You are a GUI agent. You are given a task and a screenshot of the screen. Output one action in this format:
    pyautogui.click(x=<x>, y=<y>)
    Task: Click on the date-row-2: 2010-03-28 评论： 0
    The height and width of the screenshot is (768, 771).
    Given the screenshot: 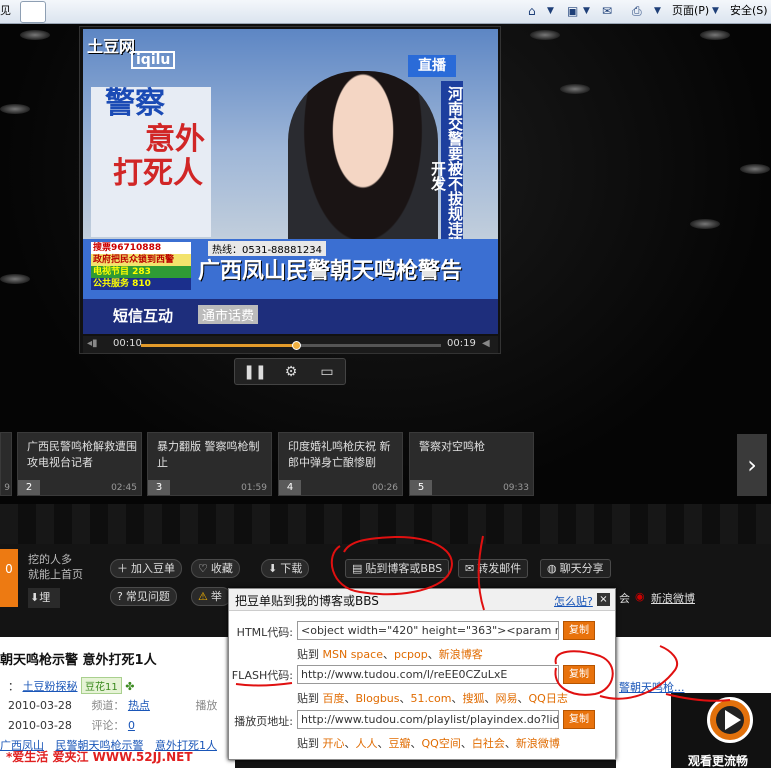 What is the action you would take?
    pyautogui.click(x=71, y=725)
    